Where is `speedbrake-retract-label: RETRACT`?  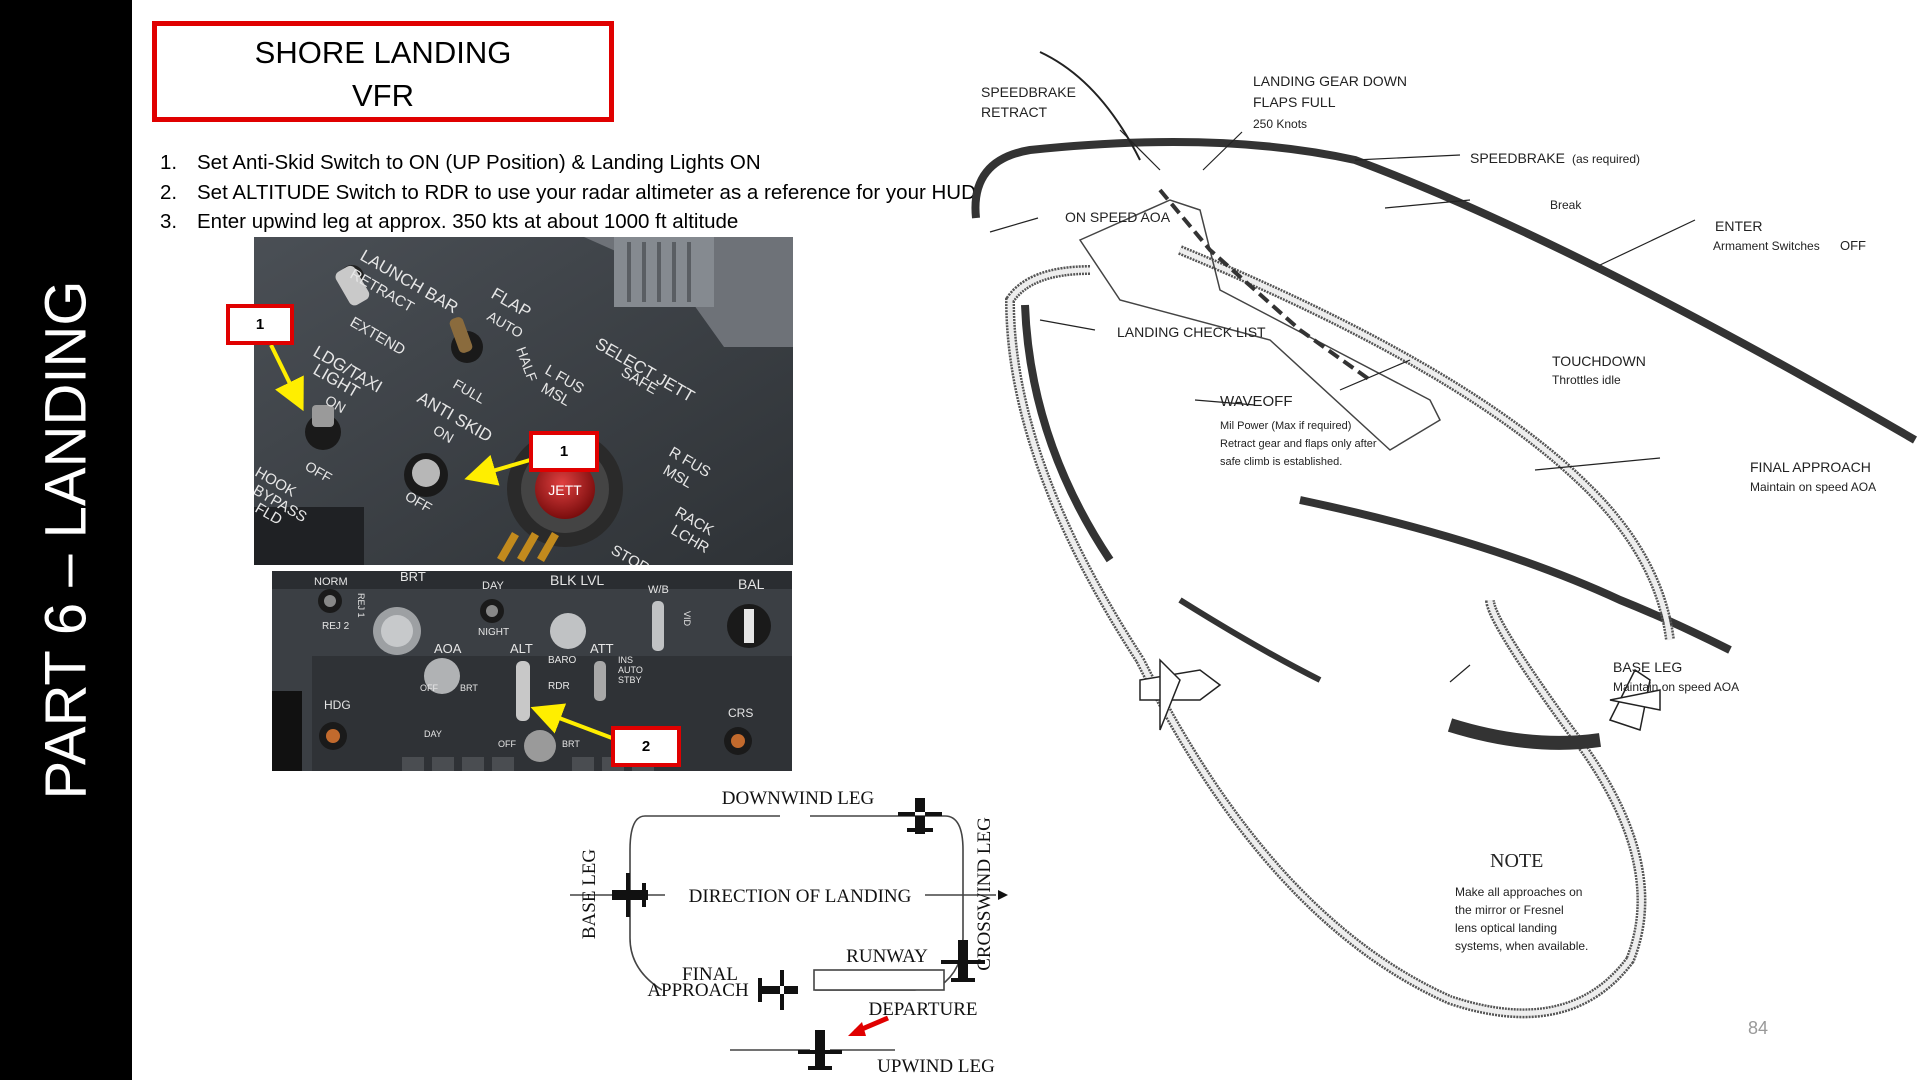 speedbrake-retract-label: RETRACT is located at coordinates (1014, 112).